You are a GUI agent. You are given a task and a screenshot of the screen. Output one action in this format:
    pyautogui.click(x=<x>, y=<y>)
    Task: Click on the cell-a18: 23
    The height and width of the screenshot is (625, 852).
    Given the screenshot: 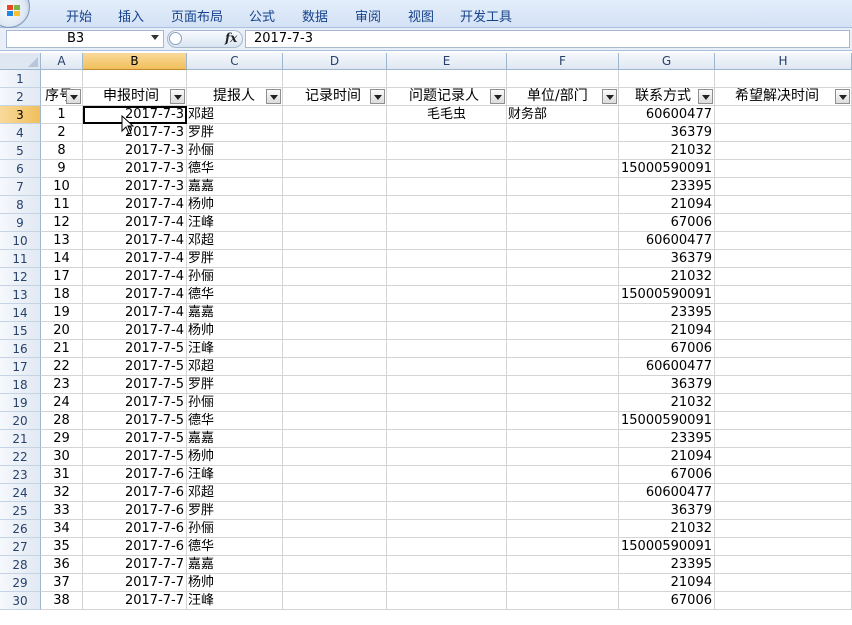 What is the action you would take?
    pyautogui.click(x=62, y=385)
    